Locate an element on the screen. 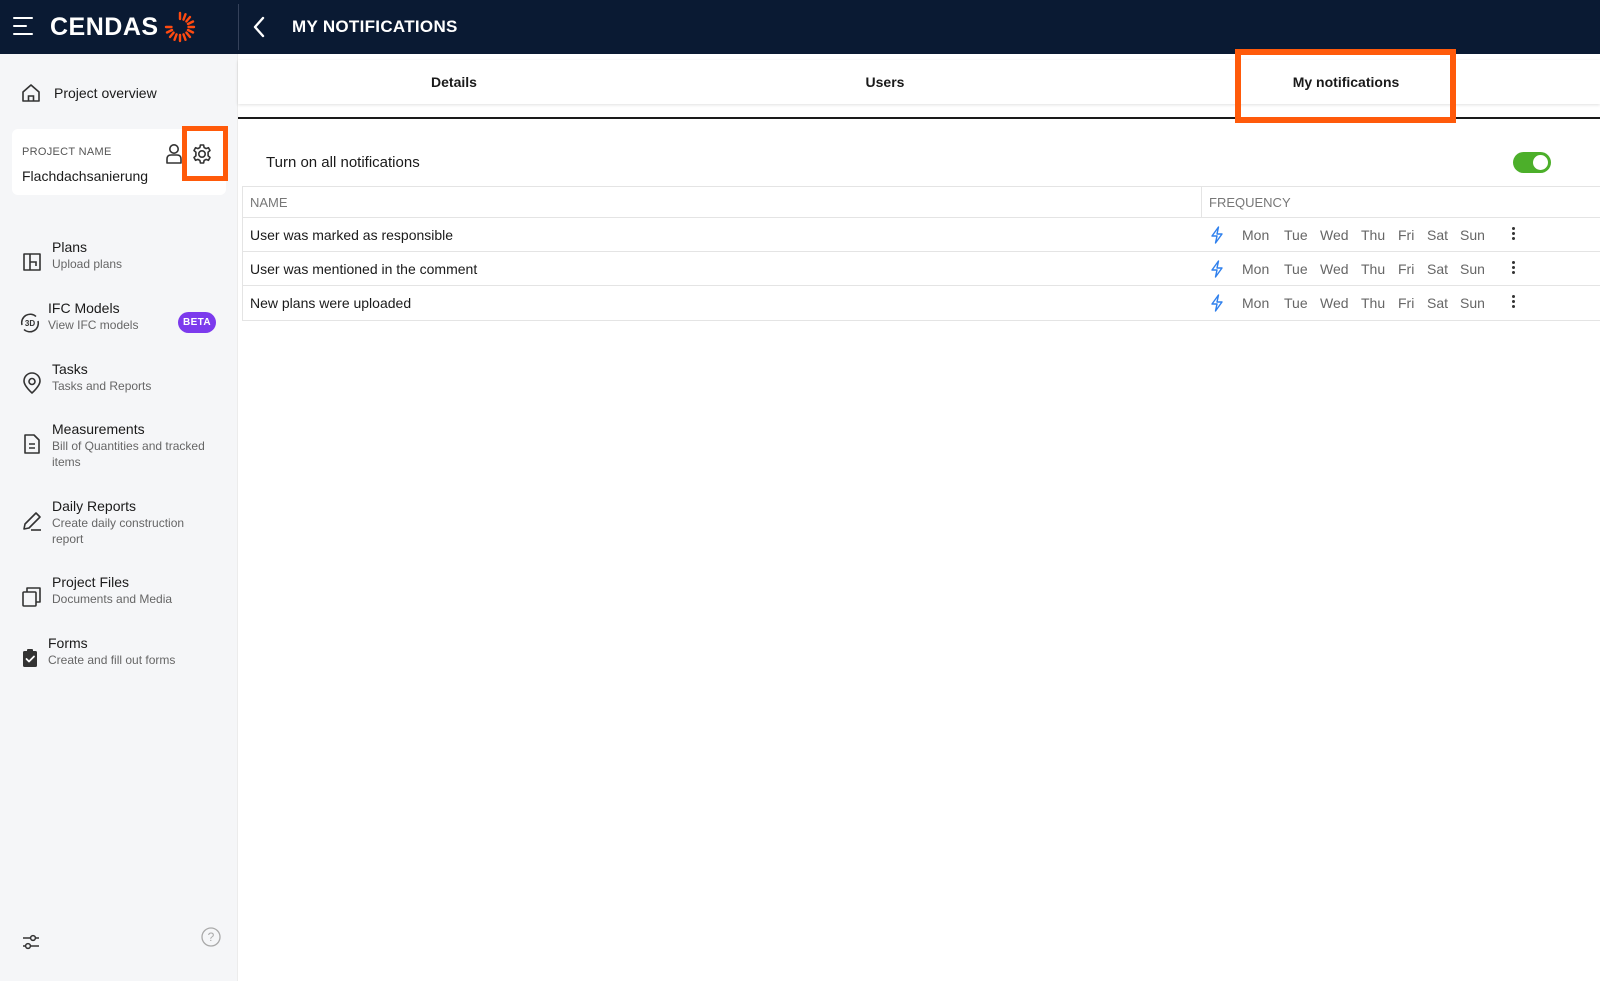  tab-label: Users is located at coordinates (885, 82).